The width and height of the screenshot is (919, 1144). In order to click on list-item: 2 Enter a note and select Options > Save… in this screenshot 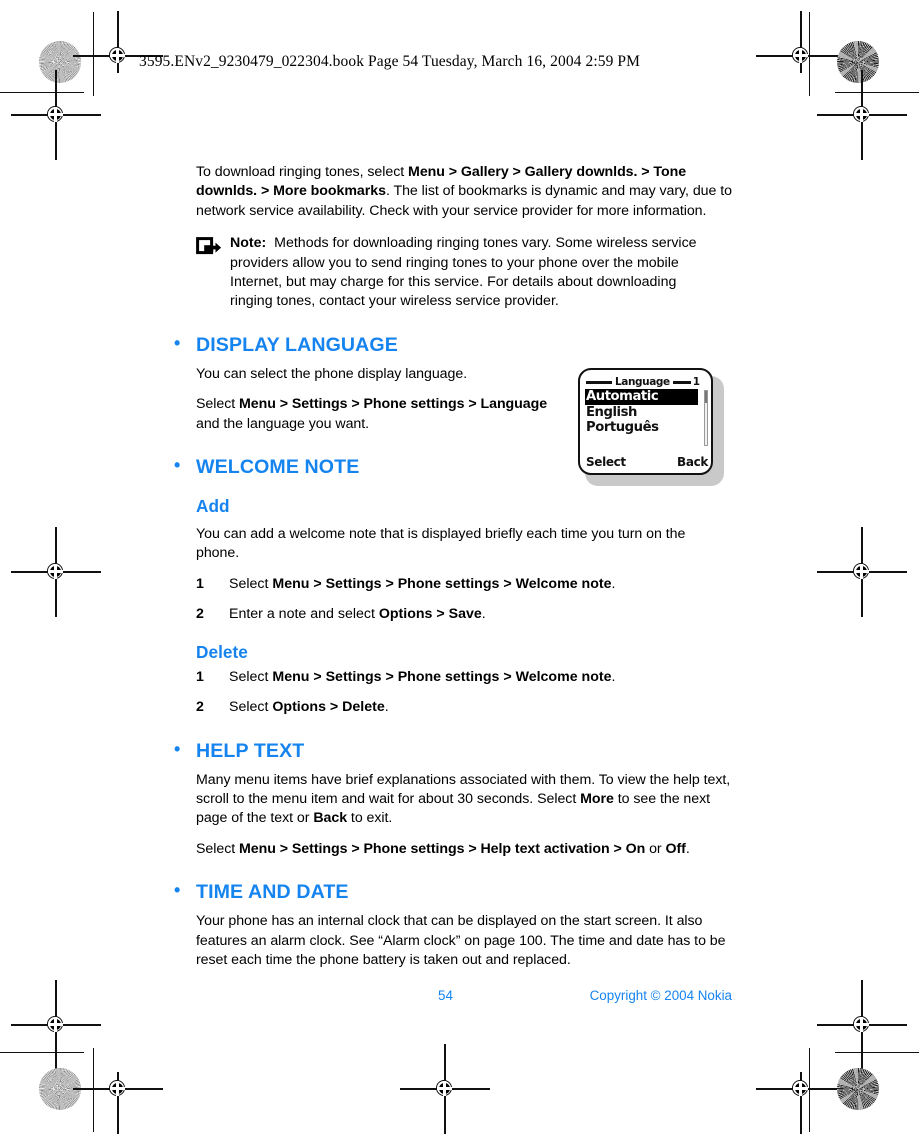, I will do `click(464, 614)`.